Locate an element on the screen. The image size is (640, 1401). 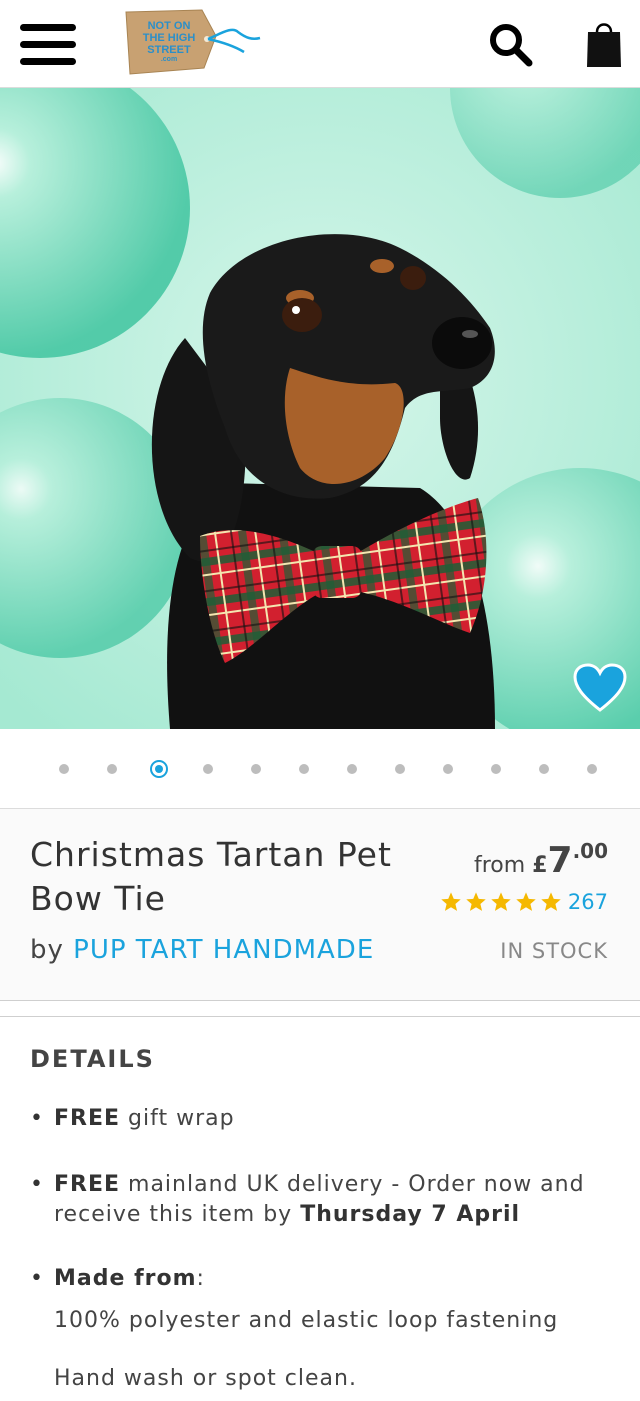
product-rating: 267 is located at coordinates (524, 902).